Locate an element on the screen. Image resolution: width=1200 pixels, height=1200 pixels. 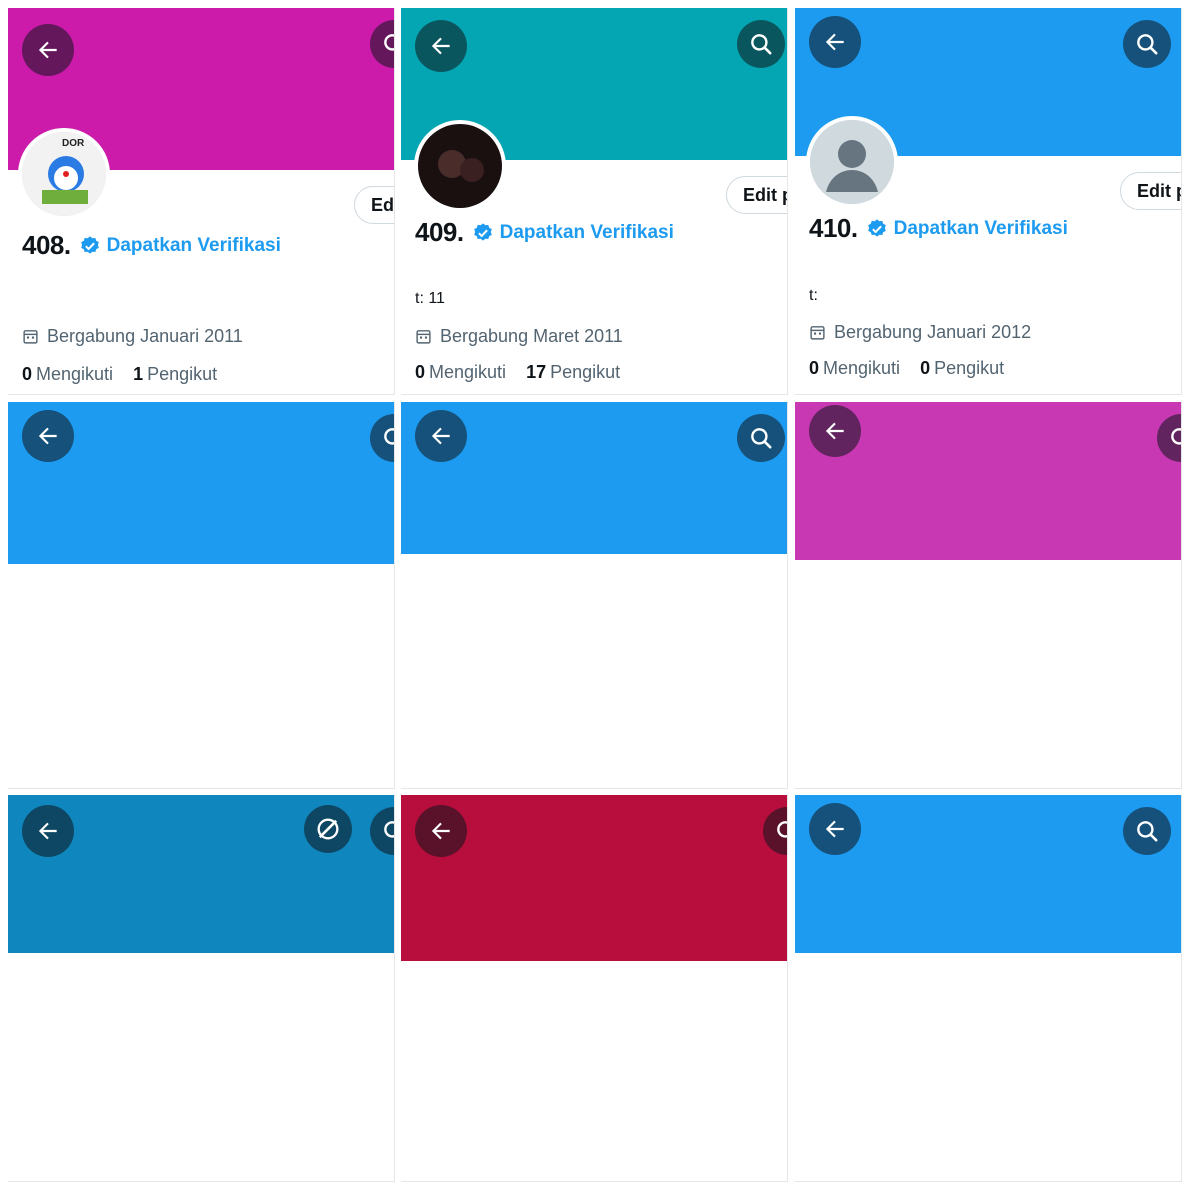
profile-name-row: 410. Dapatkan Verifikasi is located at coordinates (938, 228).